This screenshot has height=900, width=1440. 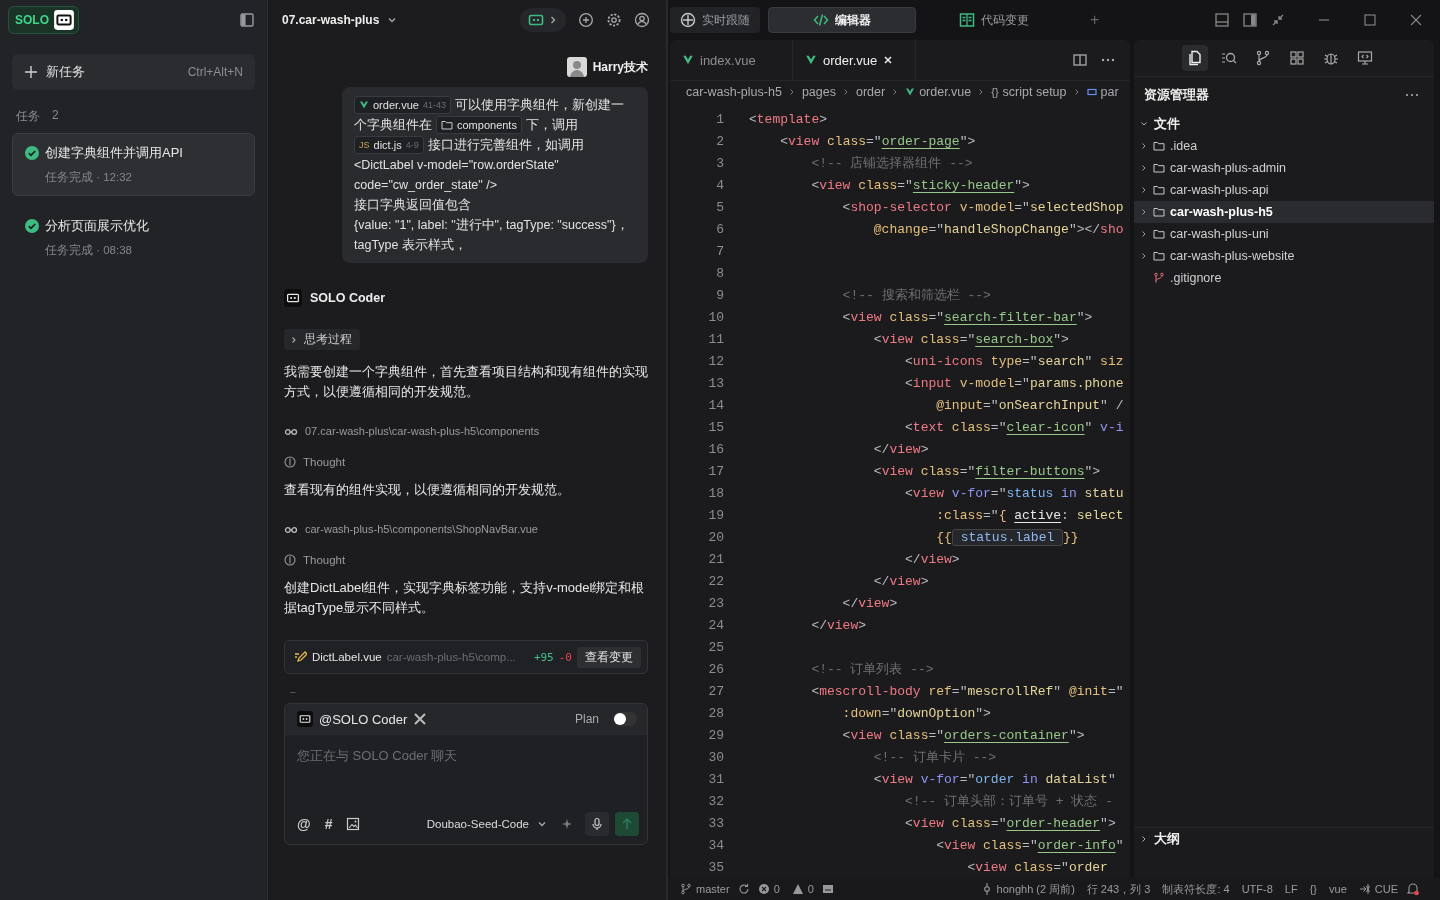 What do you see at coordinates (719, 163) in the screenshot?
I see `line-number: 3` at bounding box center [719, 163].